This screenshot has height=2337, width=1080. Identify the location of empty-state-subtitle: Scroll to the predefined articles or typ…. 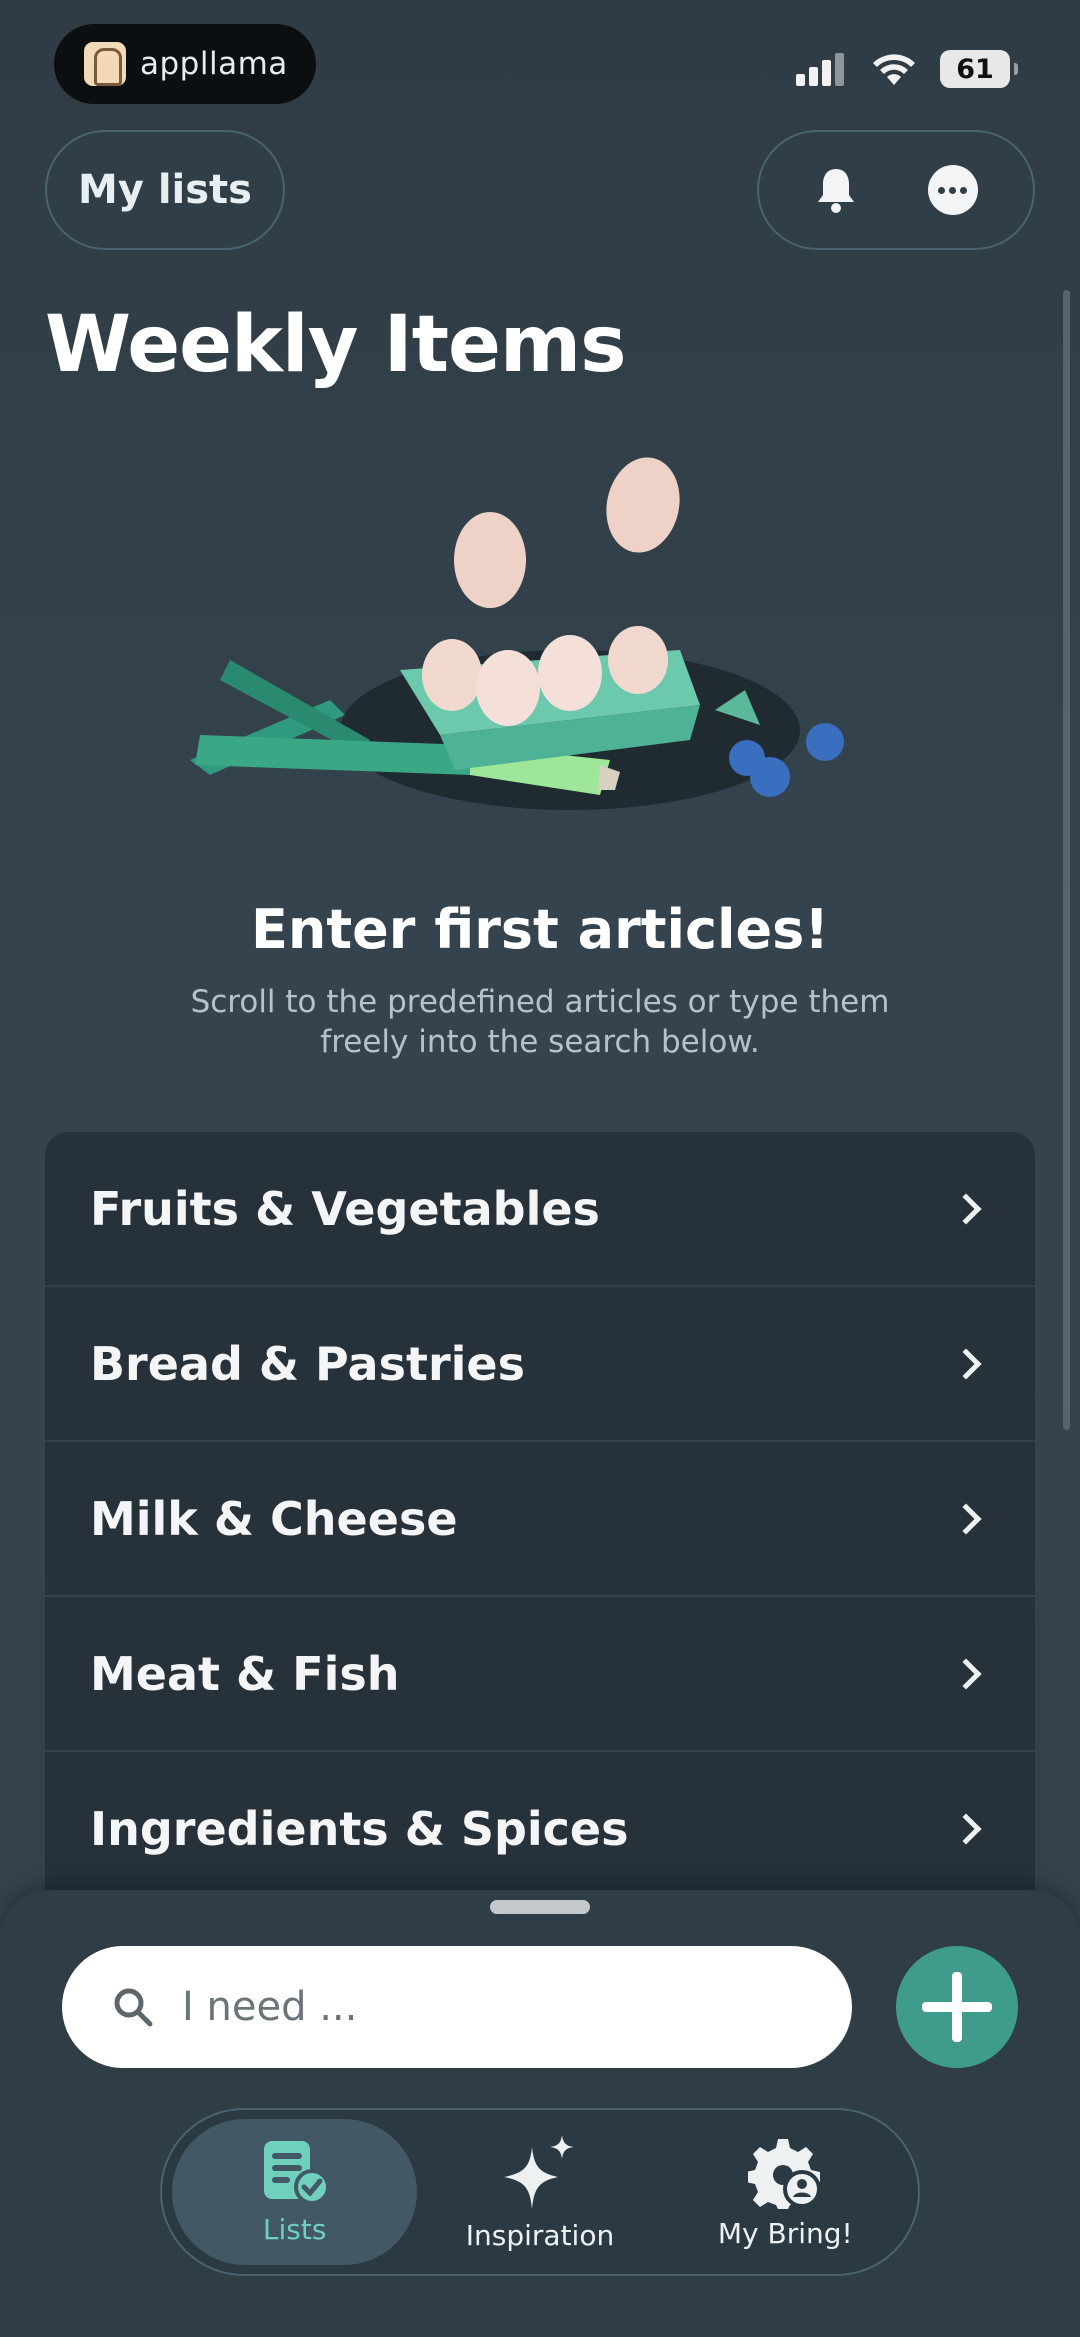
(540, 1022).